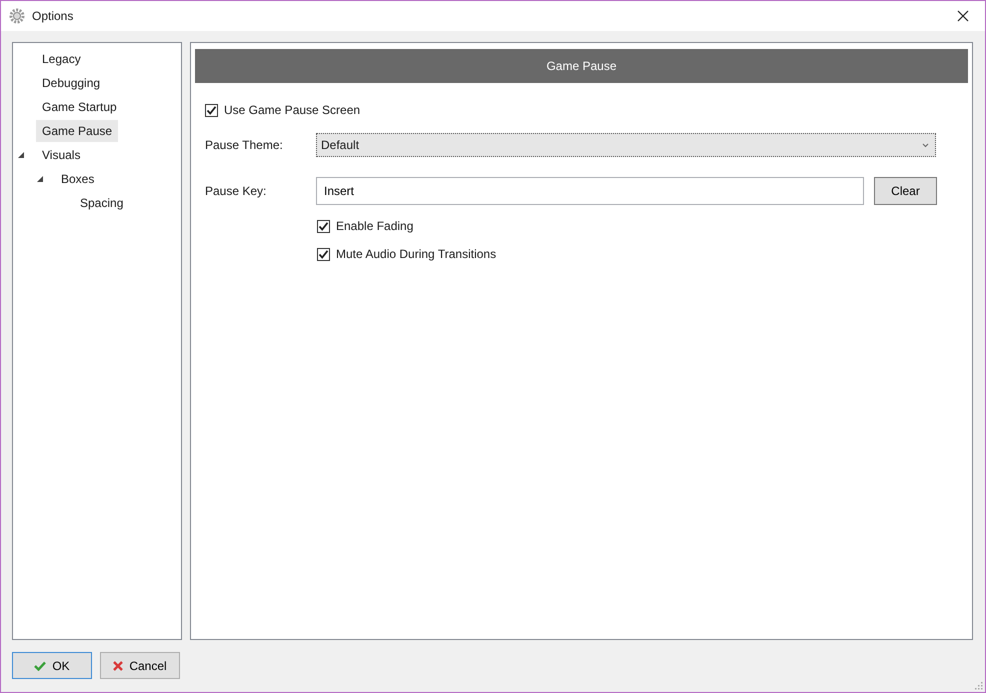  I want to click on field-label: Pause Theme:, so click(244, 145).